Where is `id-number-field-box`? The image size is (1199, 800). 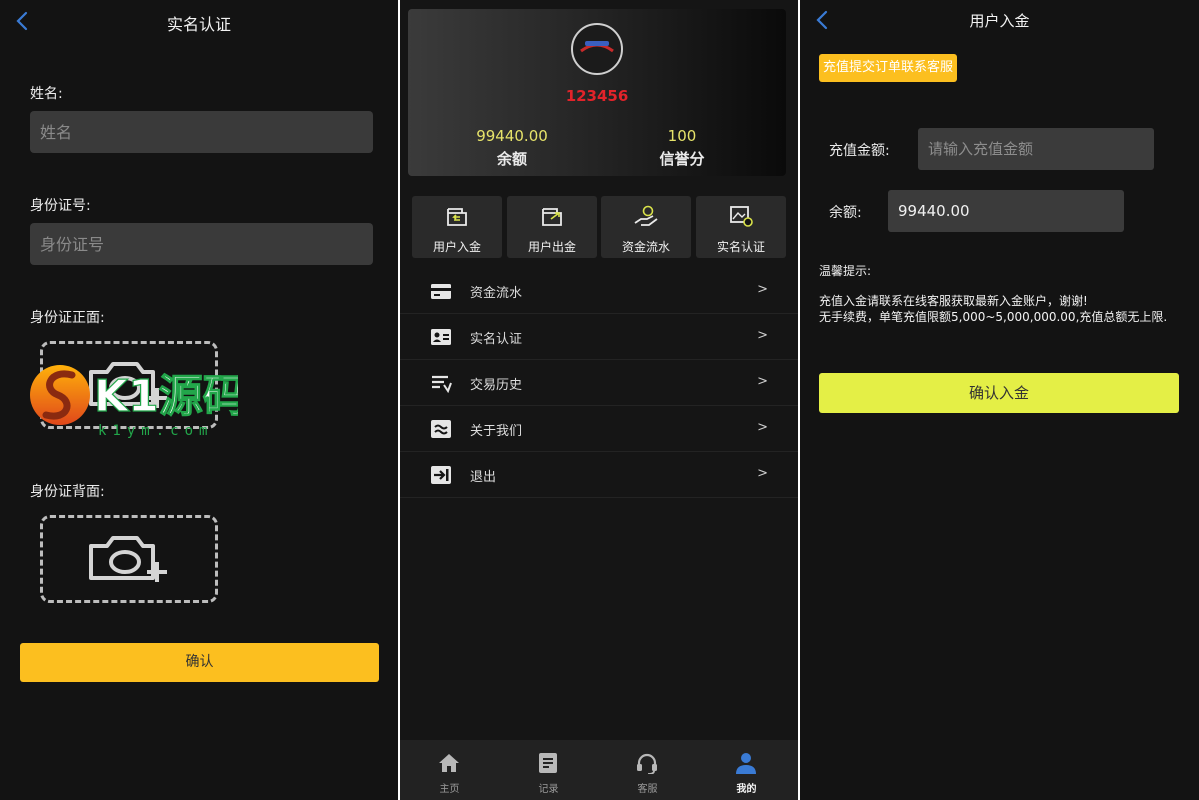 id-number-field-box is located at coordinates (201, 244).